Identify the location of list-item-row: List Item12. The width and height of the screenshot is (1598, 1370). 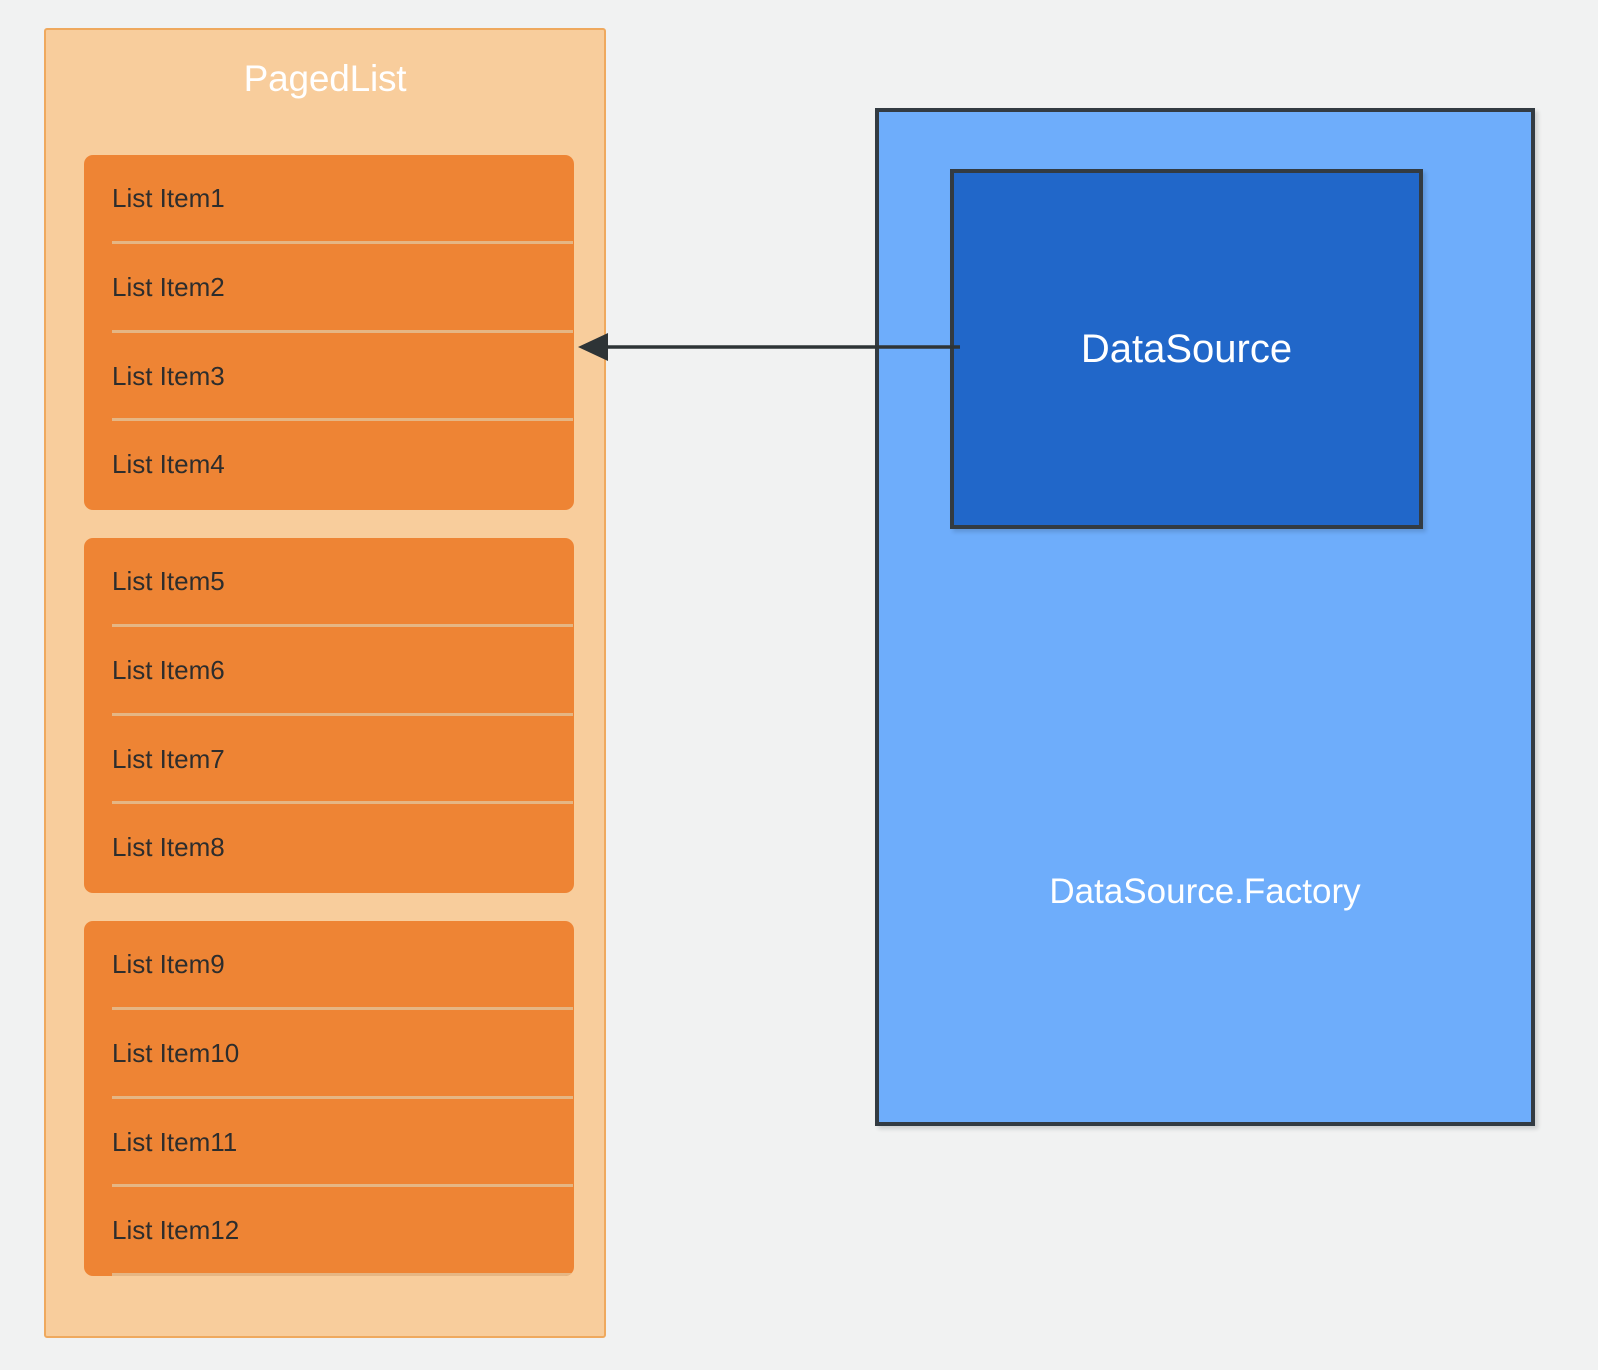
(329, 1231).